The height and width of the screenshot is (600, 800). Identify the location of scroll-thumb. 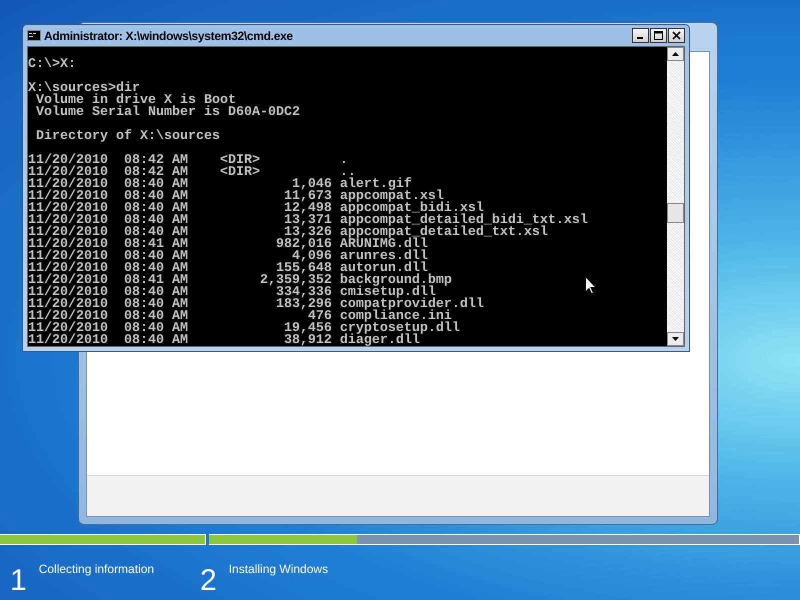
(675, 213).